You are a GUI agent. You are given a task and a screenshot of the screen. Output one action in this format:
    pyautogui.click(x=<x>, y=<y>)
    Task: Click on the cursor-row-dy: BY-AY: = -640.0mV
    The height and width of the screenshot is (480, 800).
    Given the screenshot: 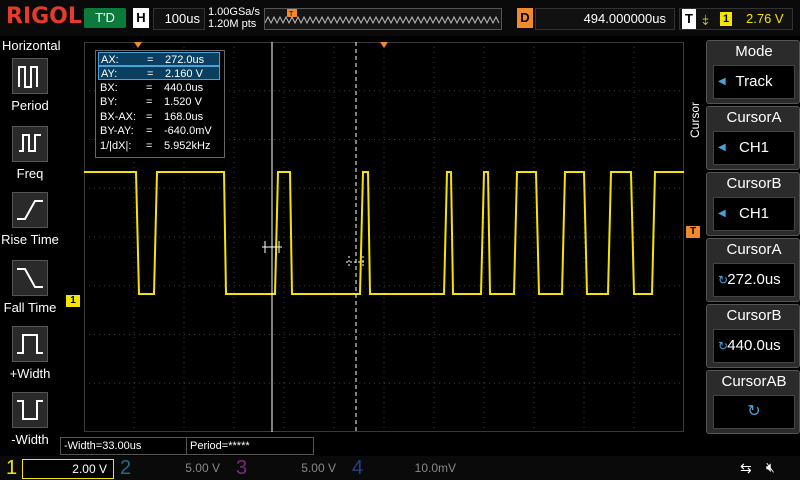 What is the action you would take?
    pyautogui.click(x=159, y=131)
    